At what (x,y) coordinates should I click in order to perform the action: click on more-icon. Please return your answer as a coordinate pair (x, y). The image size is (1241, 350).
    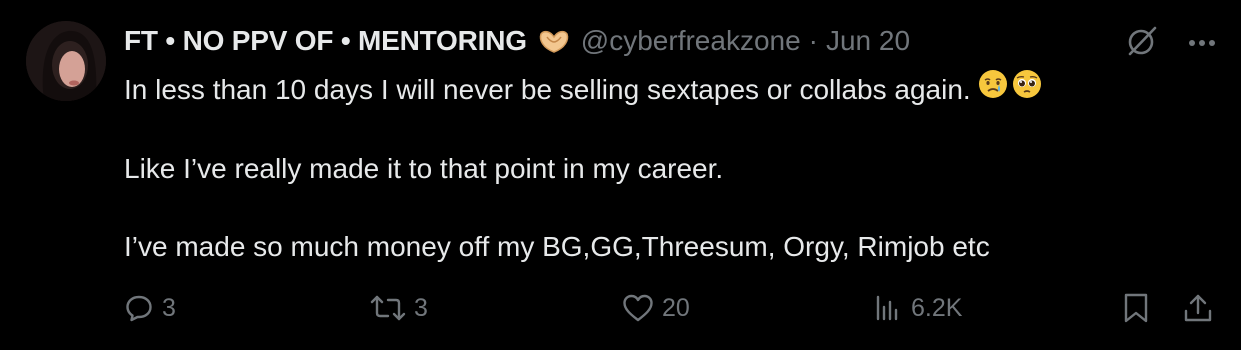
    Looking at the image, I should click on (1202, 44).